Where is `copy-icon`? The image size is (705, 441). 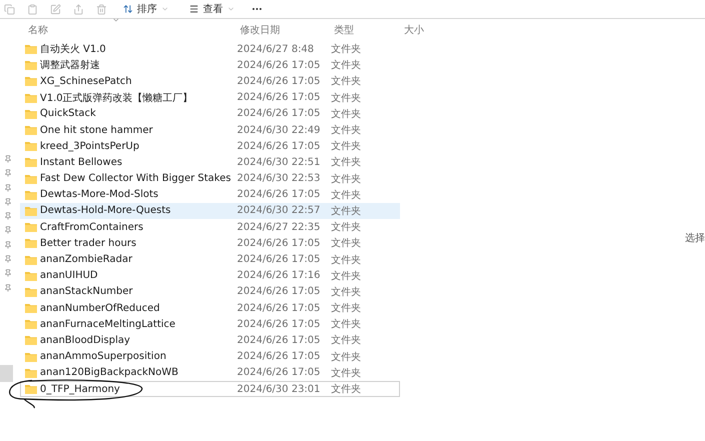
copy-icon is located at coordinates (9, 9).